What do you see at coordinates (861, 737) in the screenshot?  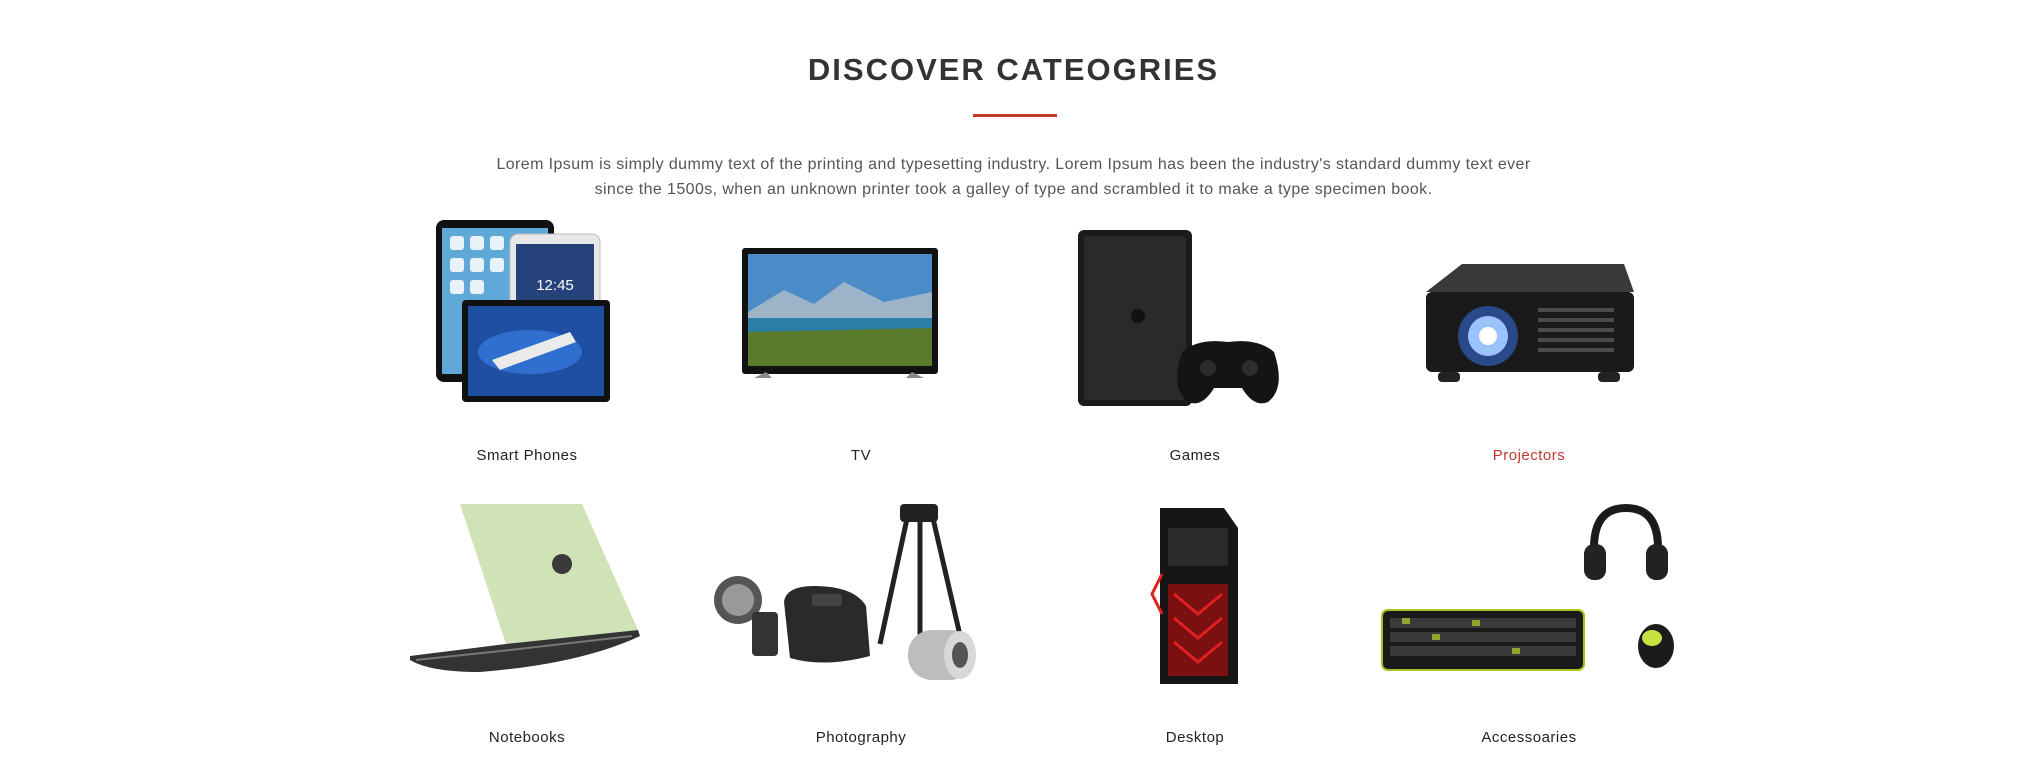 I see `category-label: Photography` at bounding box center [861, 737].